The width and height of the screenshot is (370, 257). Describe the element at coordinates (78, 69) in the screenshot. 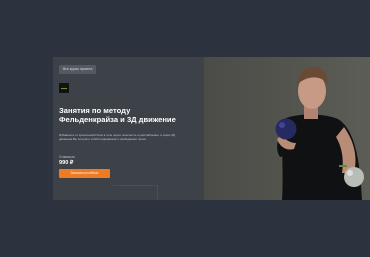

I see `all-courses-button: Все курсы проекта` at that location.